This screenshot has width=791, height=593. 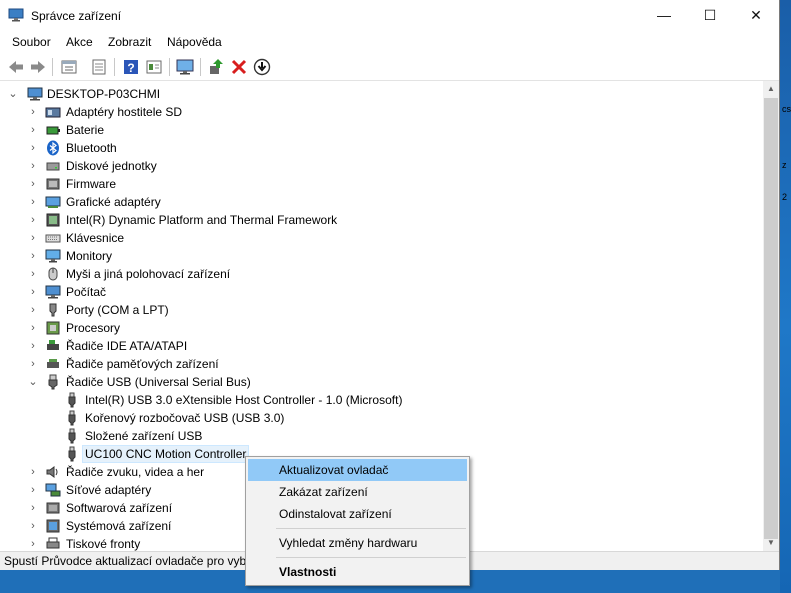 I want to click on tree-category-node: ⌄ Řadiče USB (Universal Serial Bus), so click(x=381, y=382).